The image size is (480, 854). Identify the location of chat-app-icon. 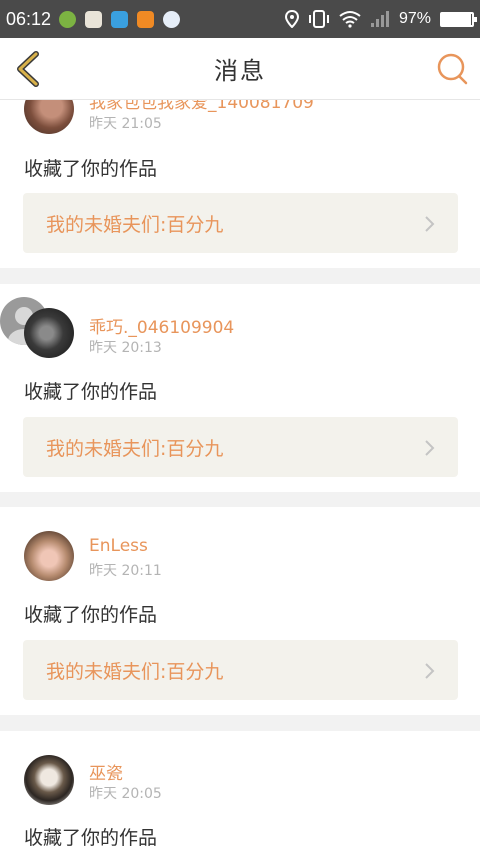
(172, 19).